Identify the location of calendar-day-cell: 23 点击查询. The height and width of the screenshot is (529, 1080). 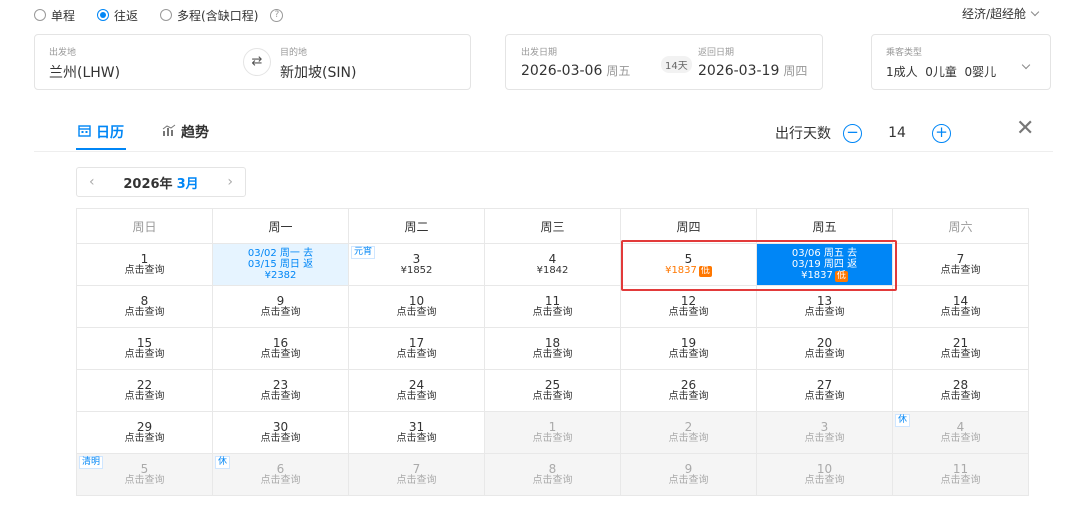
(280, 390).